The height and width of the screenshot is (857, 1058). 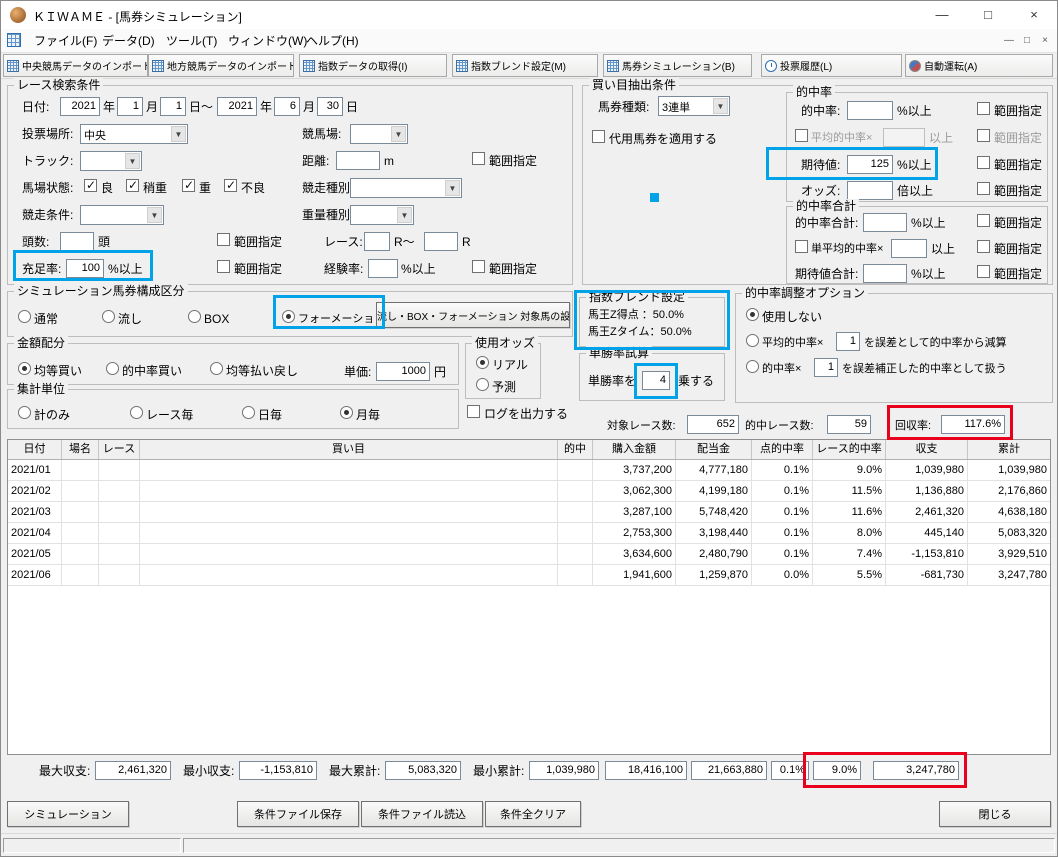 I want to click on adjust-hit-field: 1, so click(x=826, y=367).